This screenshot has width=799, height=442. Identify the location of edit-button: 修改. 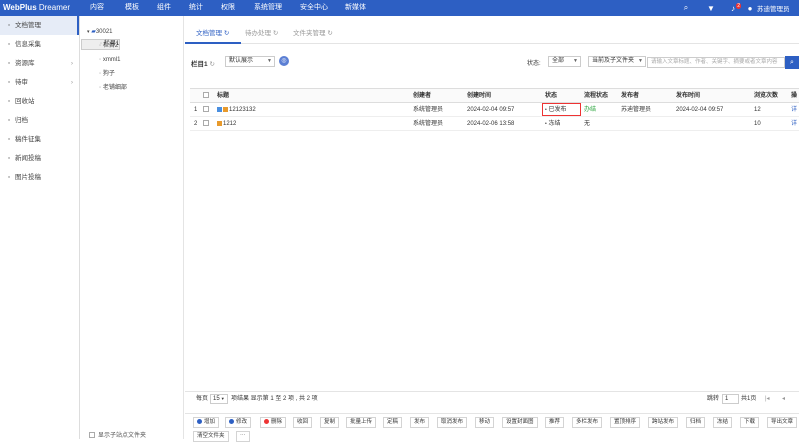
(238, 422).